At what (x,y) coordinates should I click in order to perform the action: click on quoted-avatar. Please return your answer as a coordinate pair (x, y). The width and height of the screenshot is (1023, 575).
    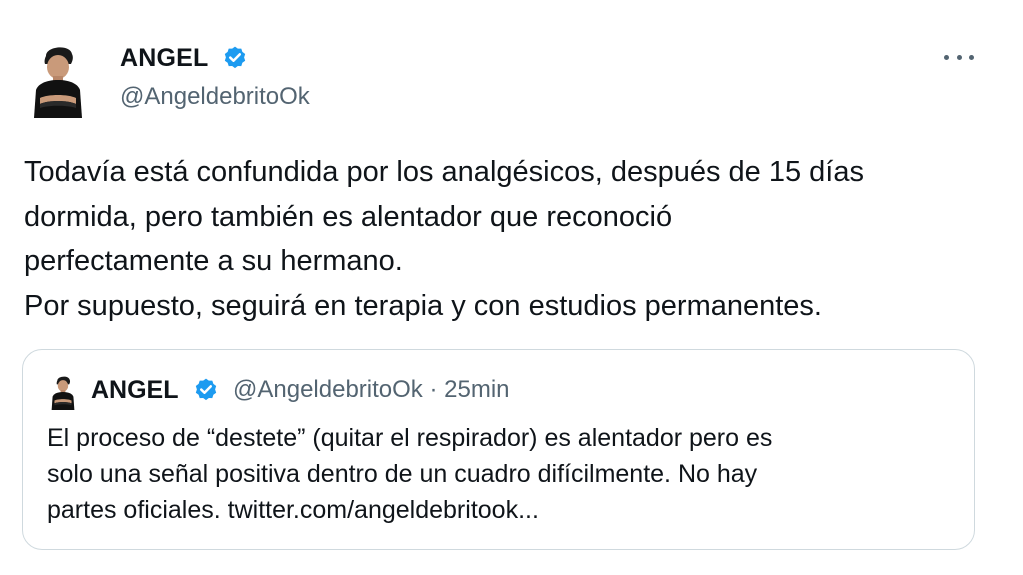
    Looking at the image, I should click on (63, 393).